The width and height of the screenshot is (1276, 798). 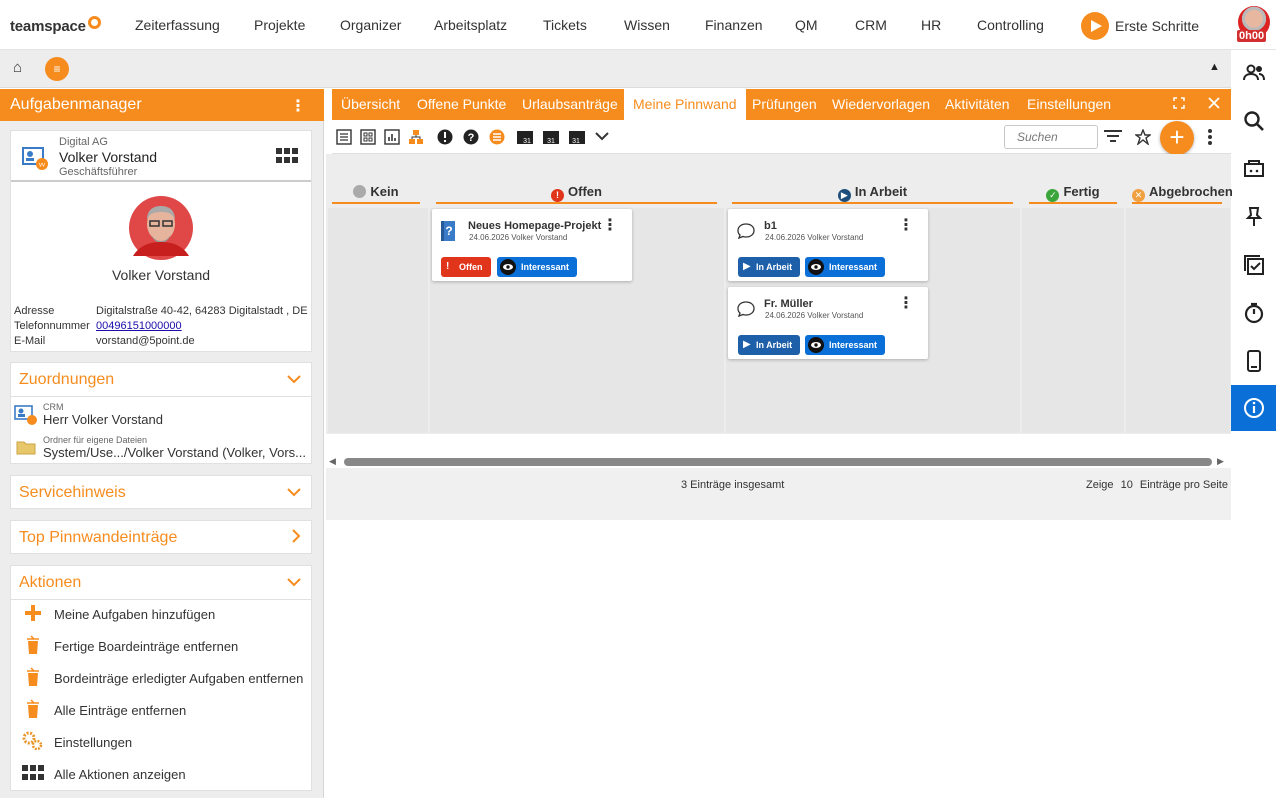 I want to click on info-icon, so click(x=1253, y=408).